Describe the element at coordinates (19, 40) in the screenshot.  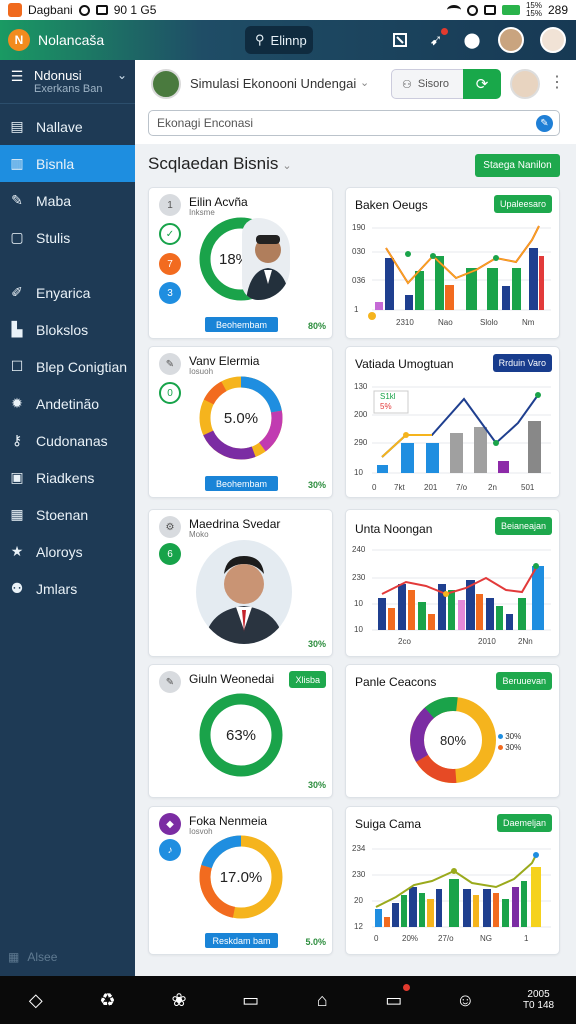
I see `app-logo: N` at that location.